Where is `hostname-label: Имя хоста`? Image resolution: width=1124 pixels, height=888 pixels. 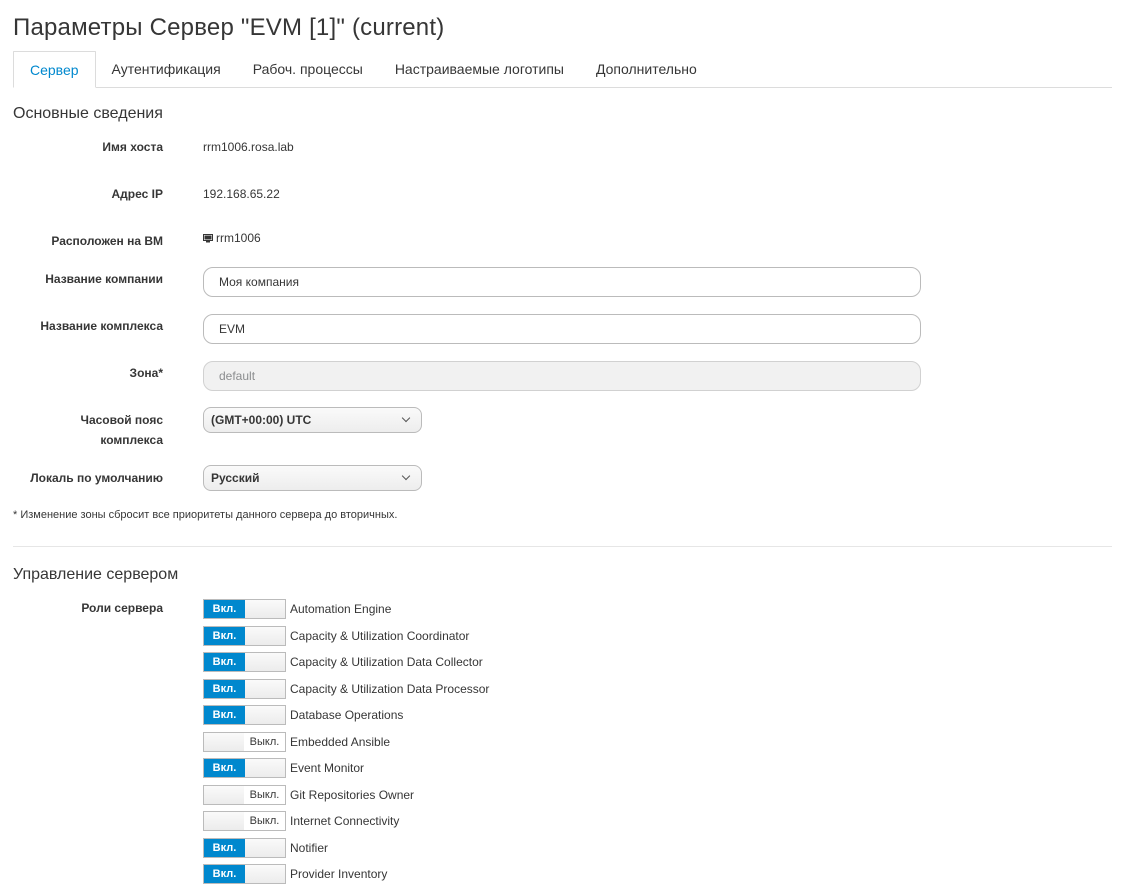 hostname-label: Имя хоста is located at coordinates (132, 147).